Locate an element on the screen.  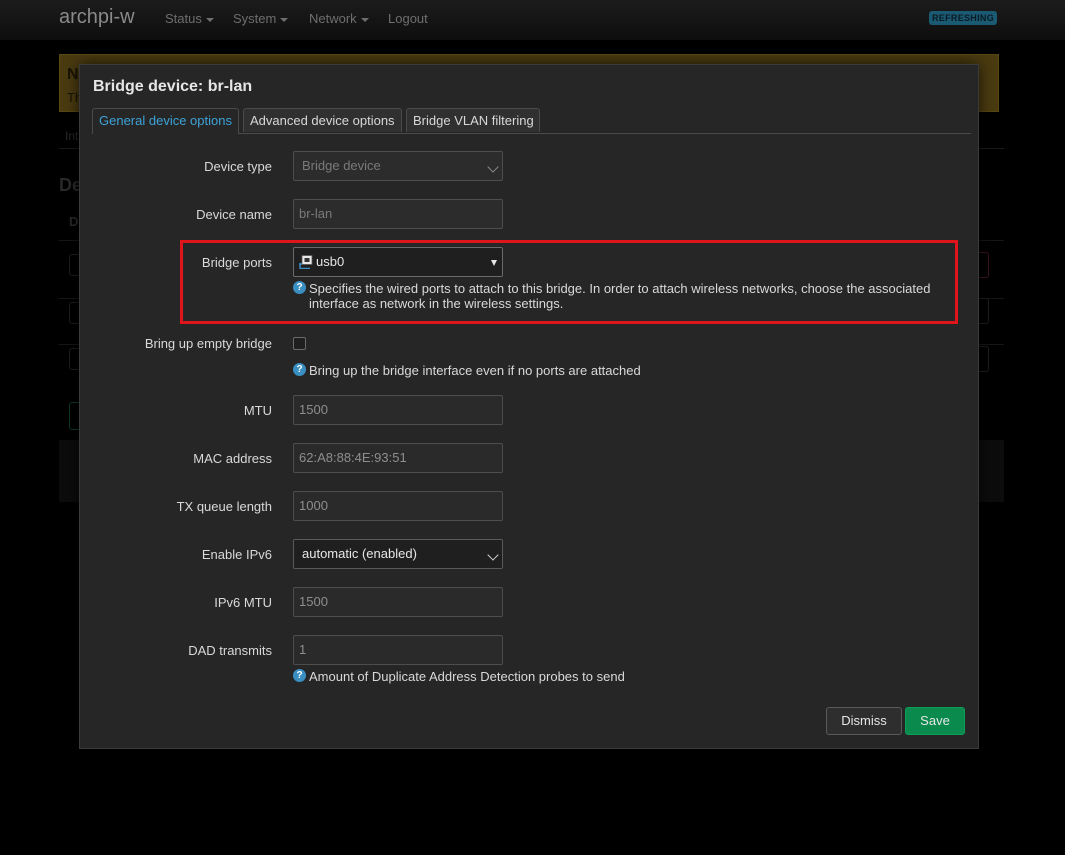
device-type-select: Bridge device is located at coordinates (398, 166).